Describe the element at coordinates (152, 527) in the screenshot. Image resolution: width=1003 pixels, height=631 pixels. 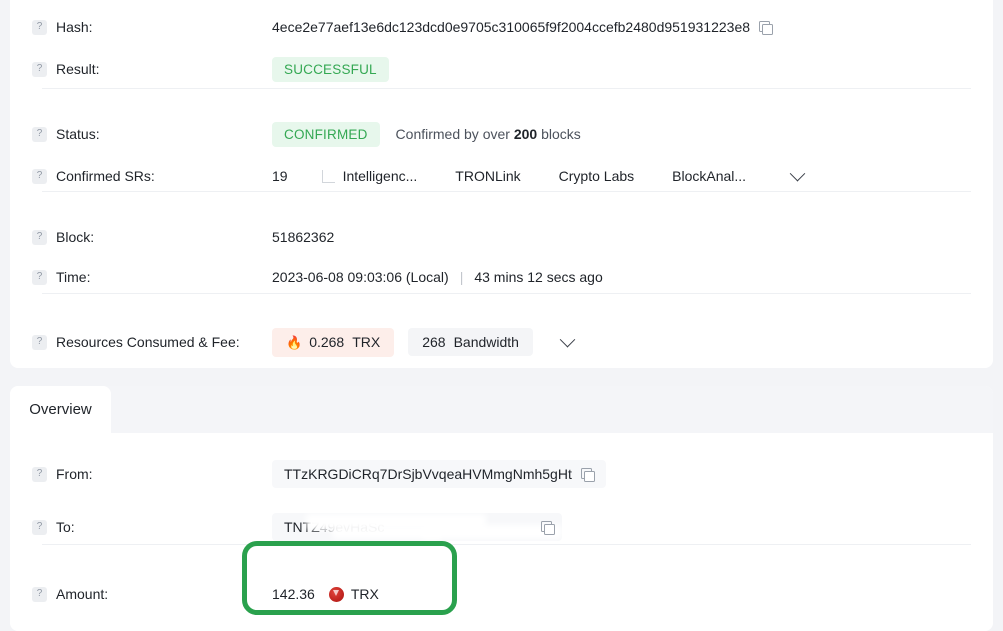
I see `to-label-group: ? To:` at that location.